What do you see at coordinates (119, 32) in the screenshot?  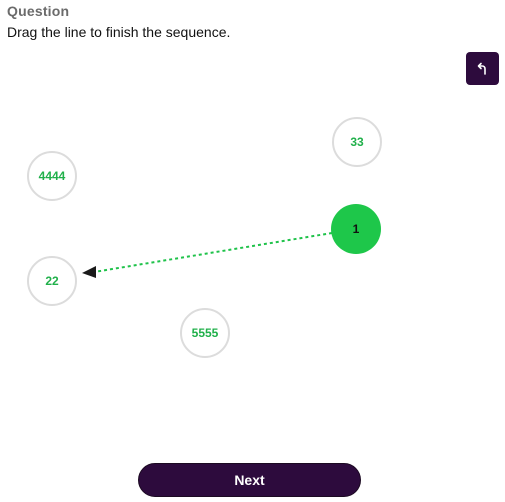 I see `question-prompt: Drag the line to finish the sequence.` at bounding box center [119, 32].